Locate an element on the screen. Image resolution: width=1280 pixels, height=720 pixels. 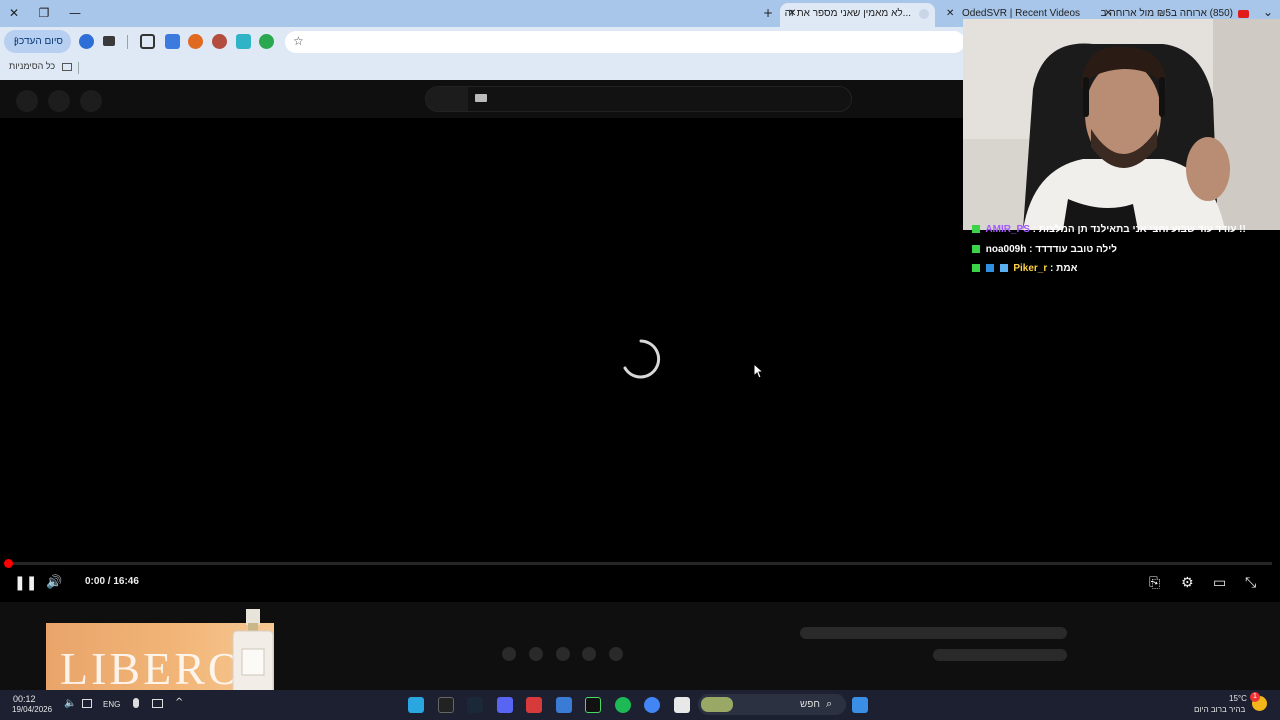
new-tab-button: + is located at coordinates (768, 13).